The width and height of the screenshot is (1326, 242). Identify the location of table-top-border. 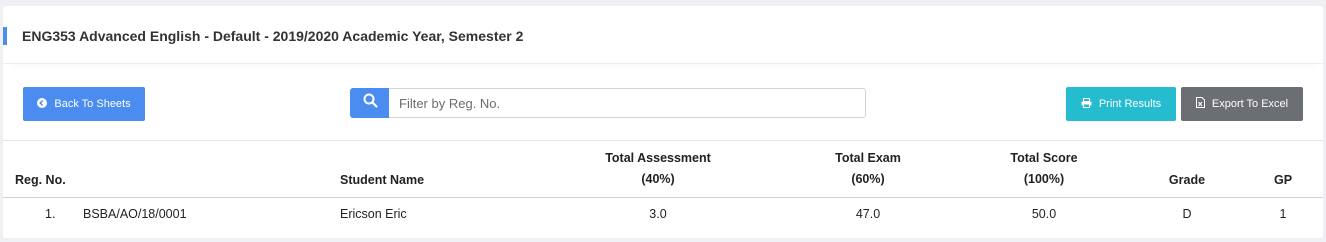
(663, 140).